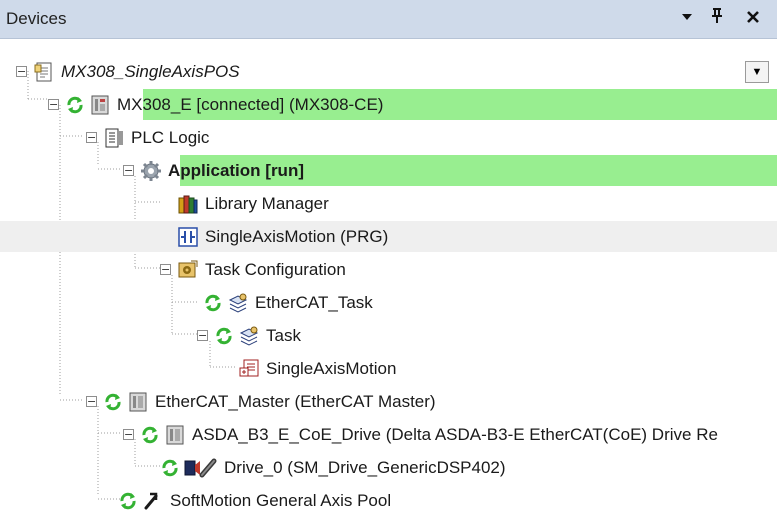 The height and width of the screenshot is (523, 777). I want to click on tree-row-single-axis-motion-prg: SingleAxisMotion (PRG), so click(388, 236).